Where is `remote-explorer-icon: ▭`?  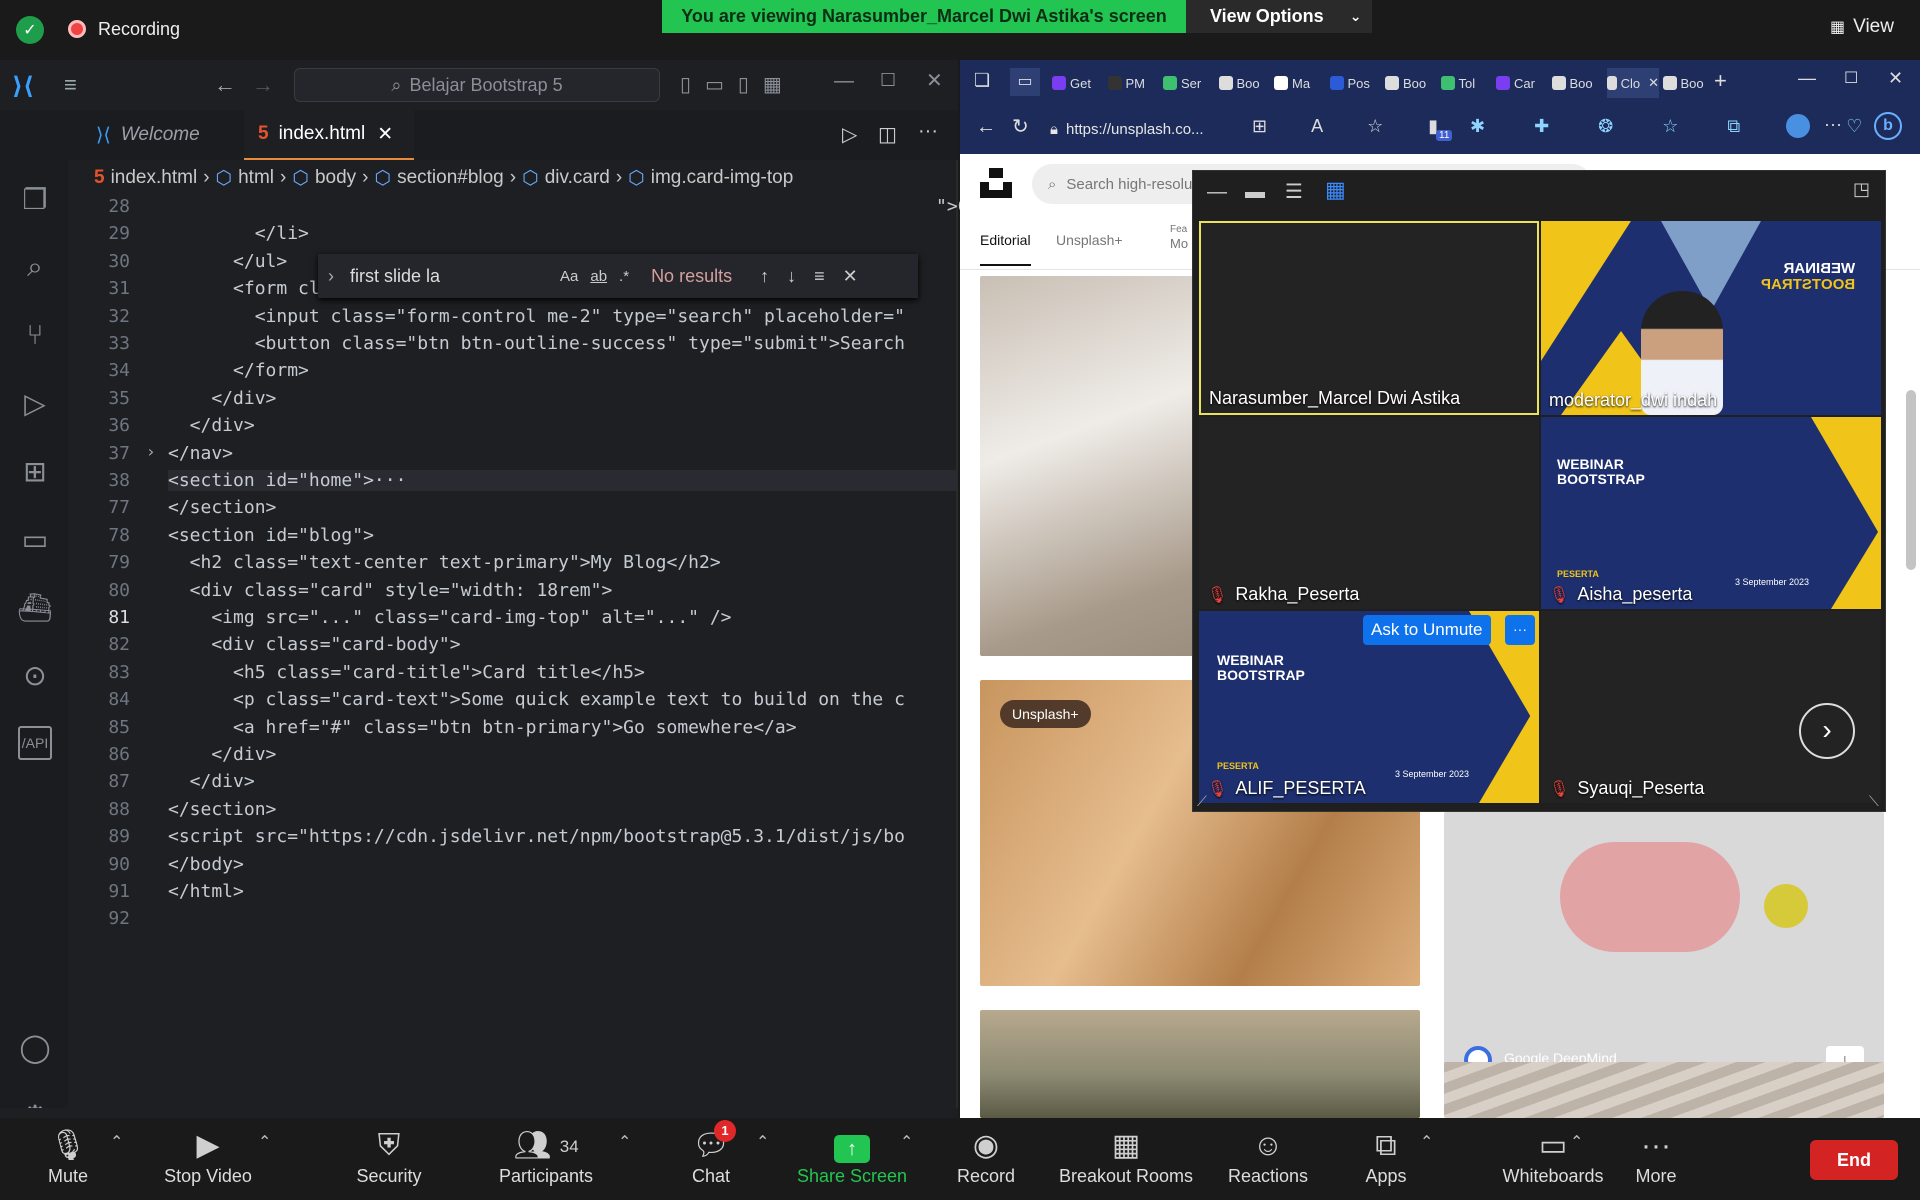 remote-explorer-icon: ▭ is located at coordinates (35, 539).